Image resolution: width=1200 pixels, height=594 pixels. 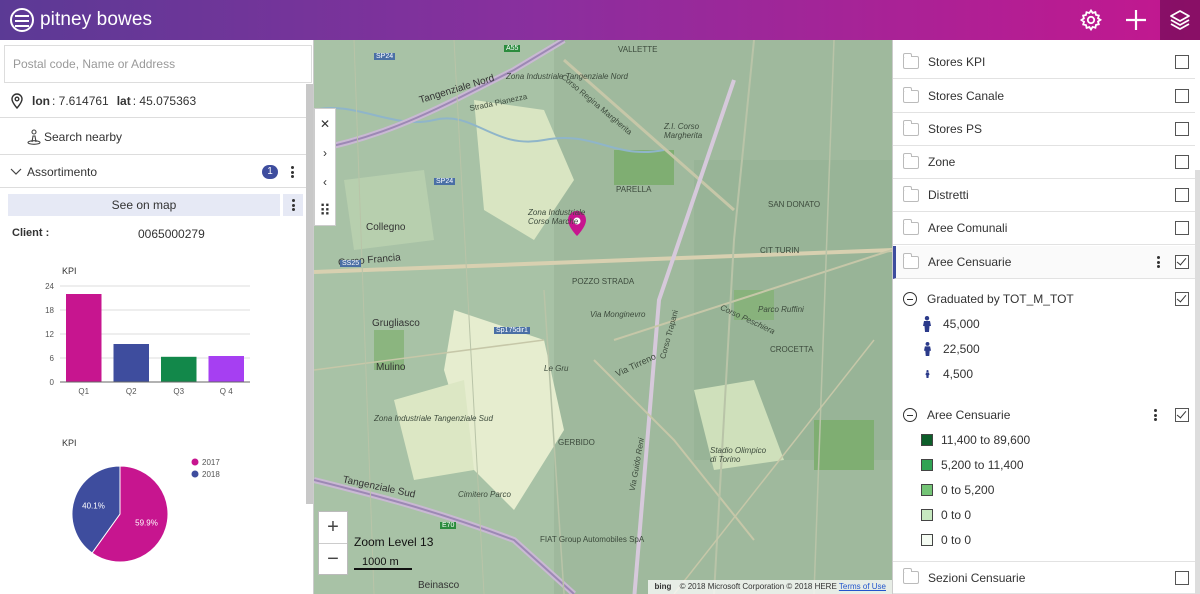 I want to click on label-cit-turin: CIT TURIN, so click(x=780, y=250).